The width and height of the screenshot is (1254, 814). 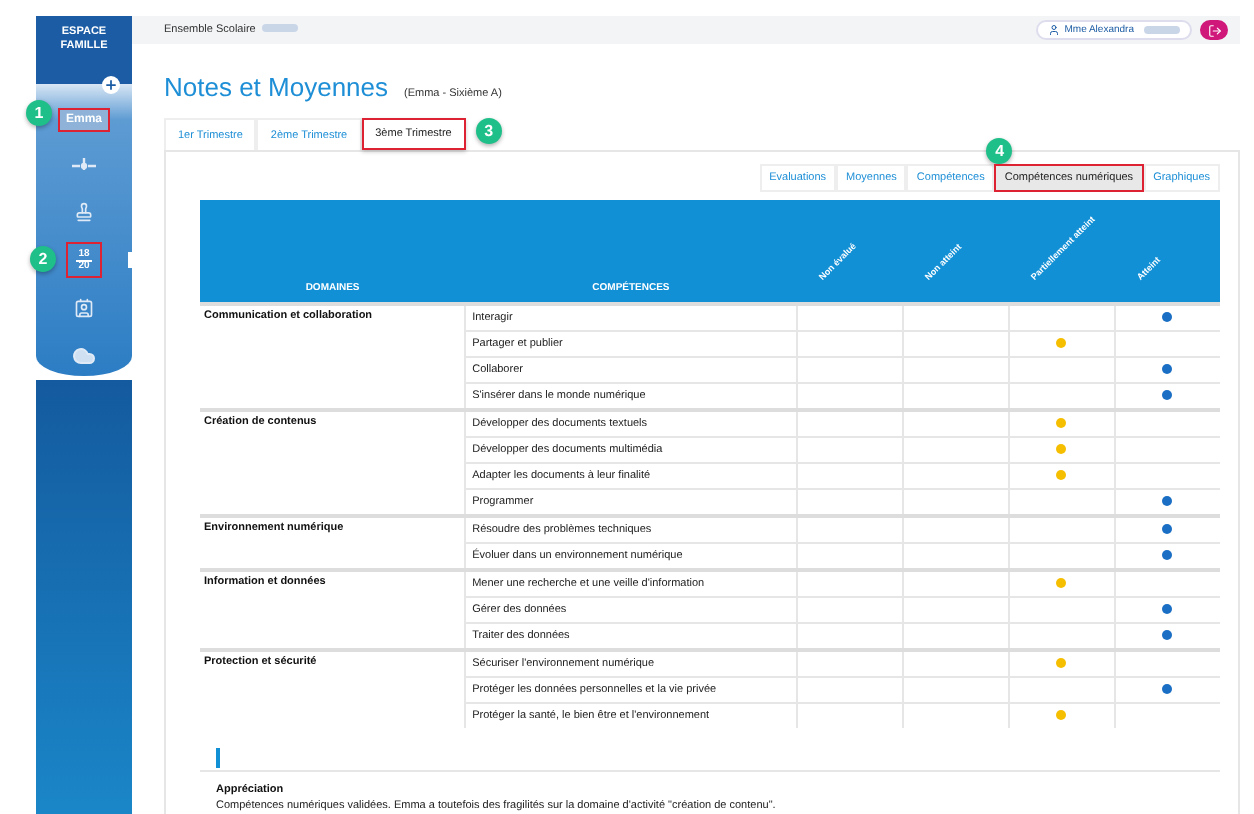 What do you see at coordinates (276, 87) in the screenshot?
I see `page-title: Notes et Moyennes` at bounding box center [276, 87].